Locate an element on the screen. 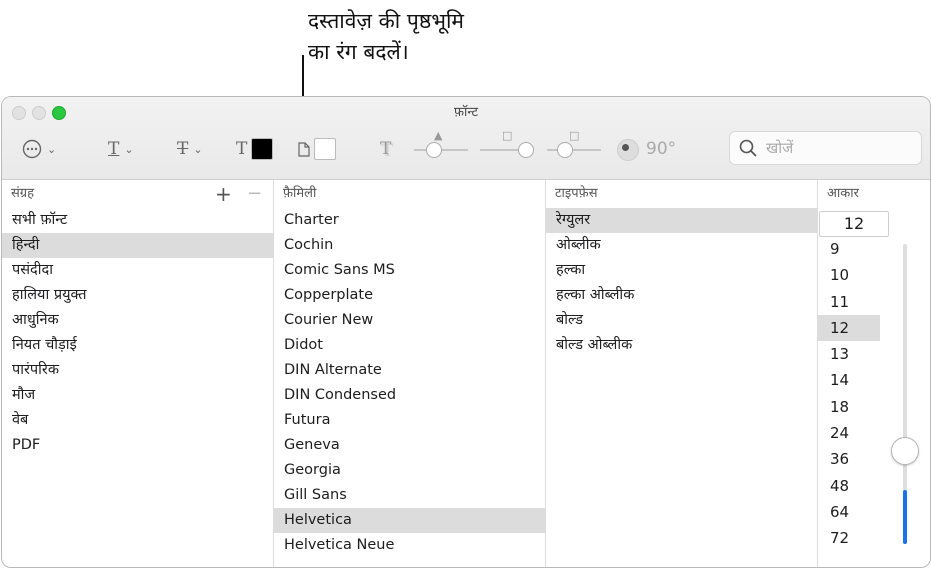 This screenshot has width=931, height=568. action-menu-button: ⌄ is located at coordinates (39, 149).